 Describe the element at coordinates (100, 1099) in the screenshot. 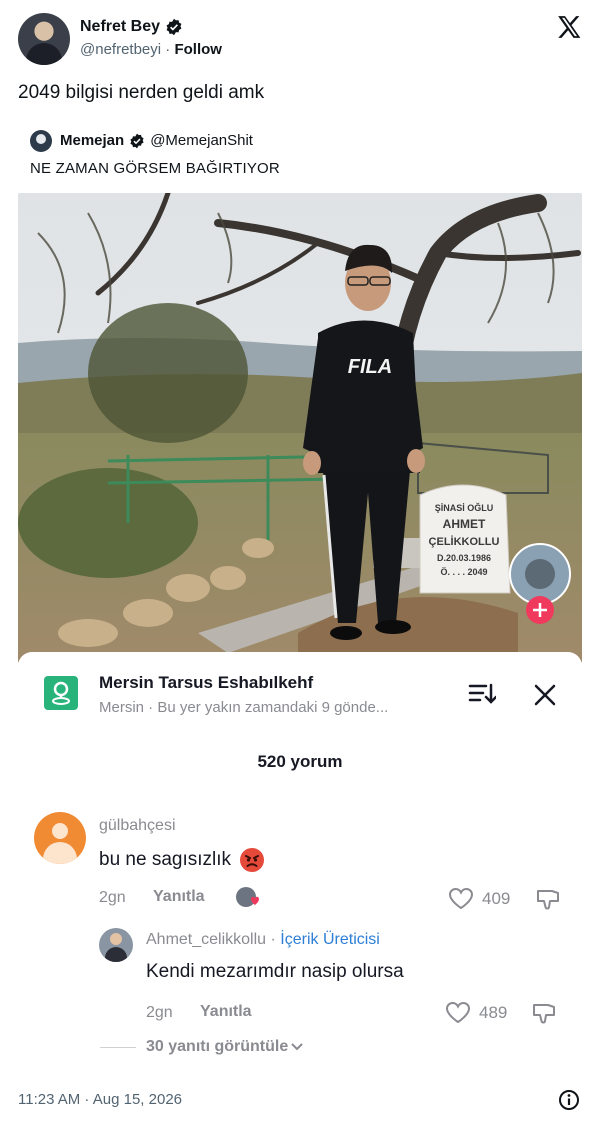

I see `tweet-timestamp: 11:23 AM · Aug 15, 2026` at that location.